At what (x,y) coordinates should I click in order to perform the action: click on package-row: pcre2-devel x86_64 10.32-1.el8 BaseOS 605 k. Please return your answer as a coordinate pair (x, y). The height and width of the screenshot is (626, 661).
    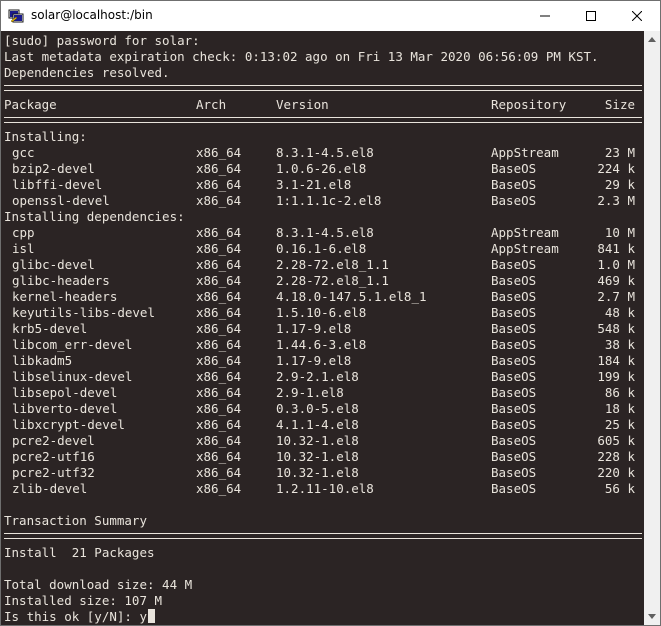
    Looking at the image, I should click on (322, 441).